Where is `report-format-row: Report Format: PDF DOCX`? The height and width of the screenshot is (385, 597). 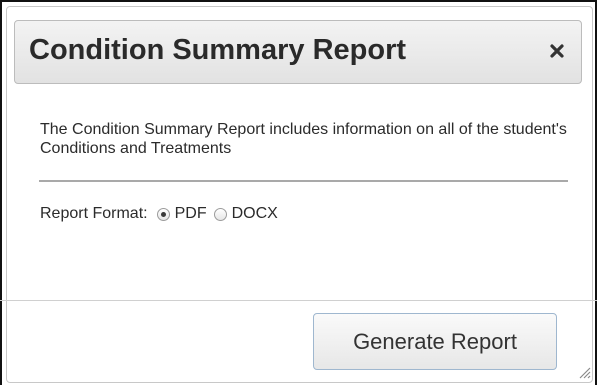 report-format-row: Report Format: PDF DOCX is located at coordinates (162, 214).